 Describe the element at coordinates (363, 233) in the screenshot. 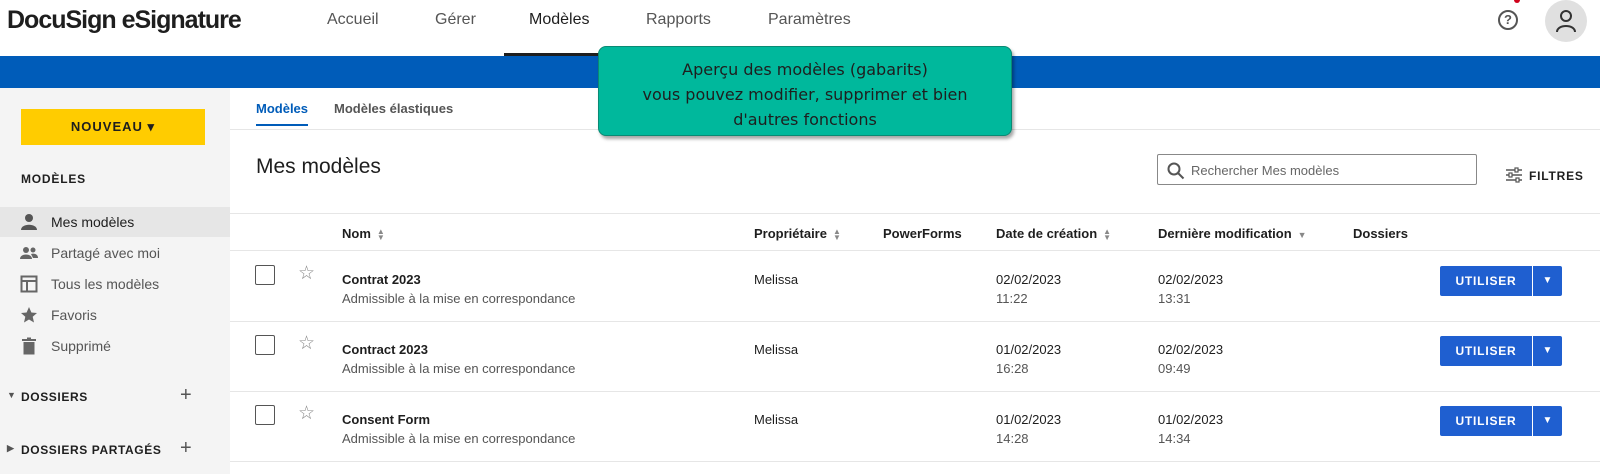

I see `col-nom: Nom ▲ ▼` at that location.